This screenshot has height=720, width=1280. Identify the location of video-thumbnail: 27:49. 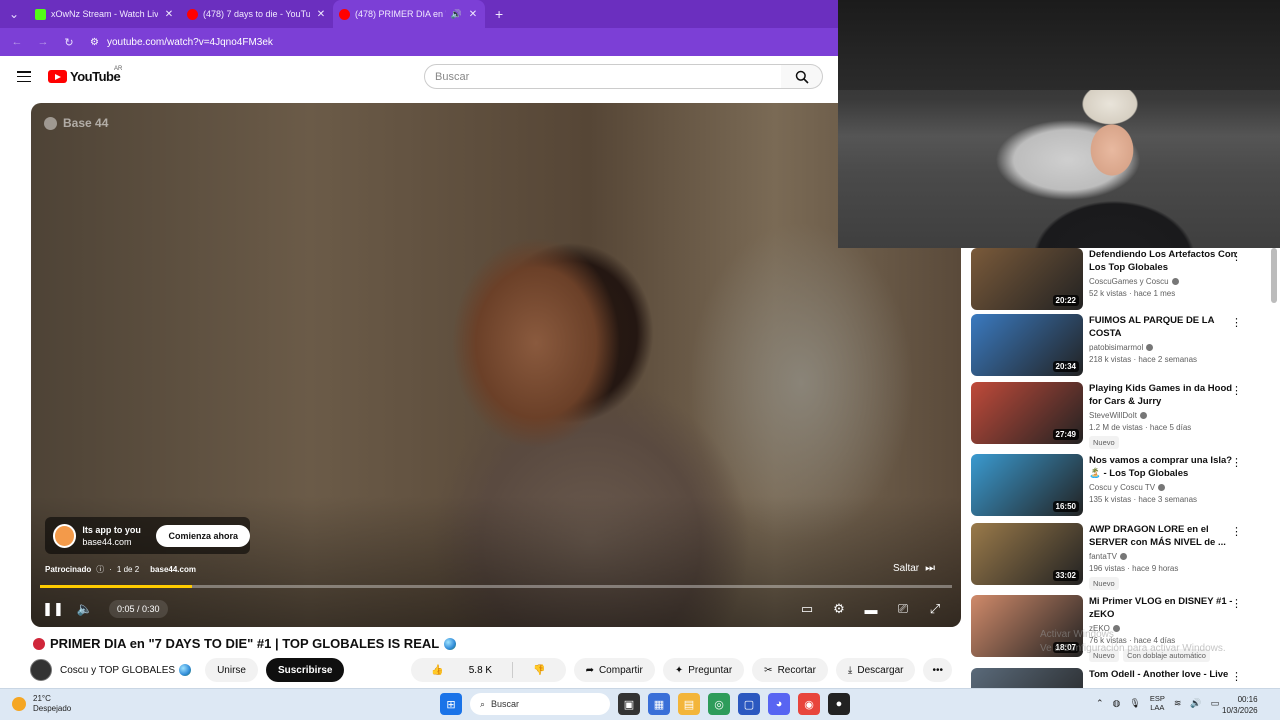
(1027, 413).